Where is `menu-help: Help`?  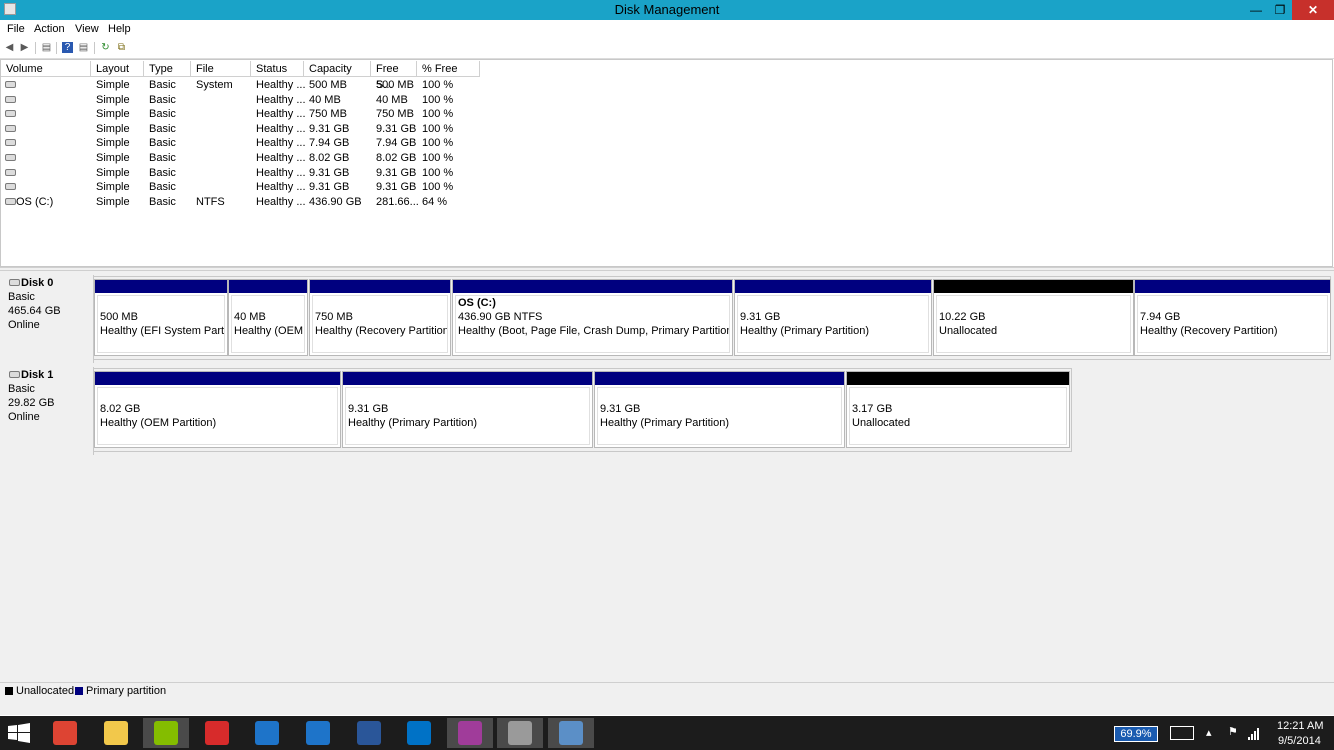 menu-help: Help is located at coordinates (119, 29).